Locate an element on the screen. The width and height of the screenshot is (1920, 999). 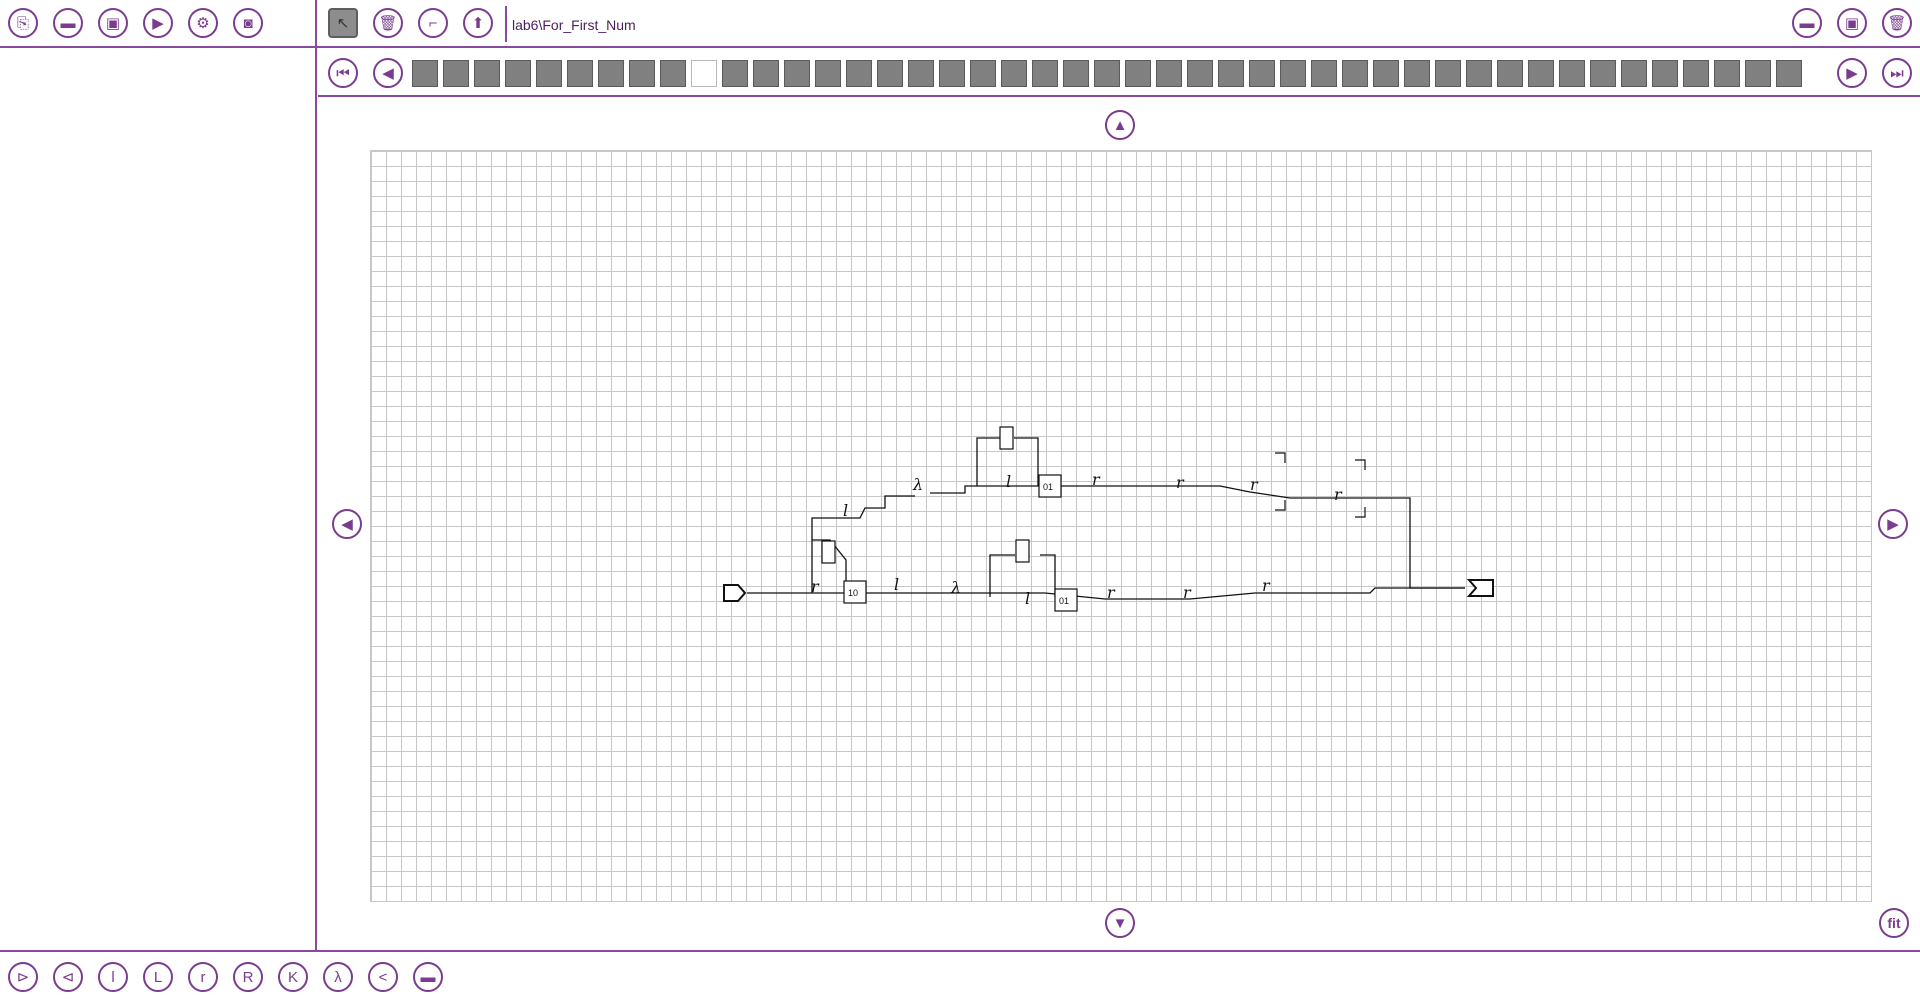
k-upper-icon: K is located at coordinates (292, 977).